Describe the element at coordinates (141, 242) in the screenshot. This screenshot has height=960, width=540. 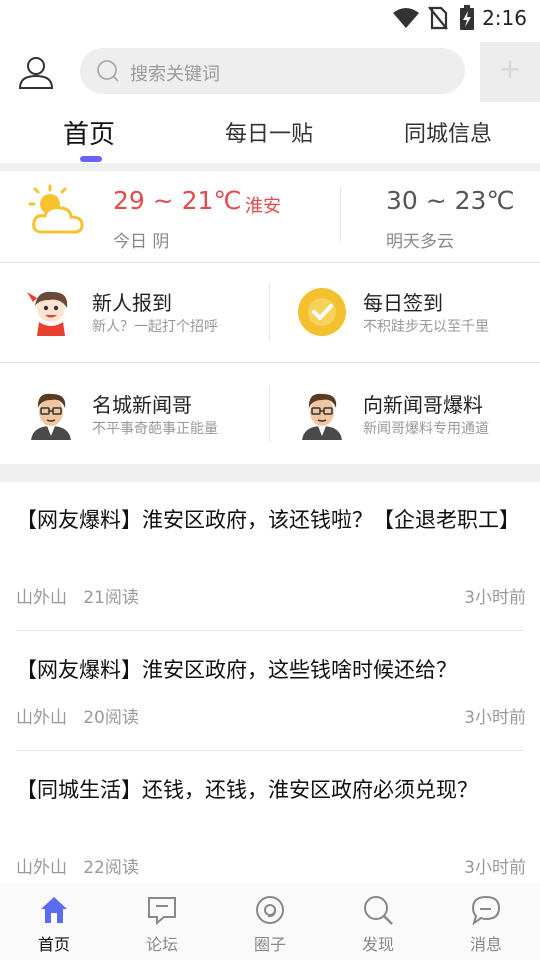
I see `today-weather-desc: 今日 阴` at that location.